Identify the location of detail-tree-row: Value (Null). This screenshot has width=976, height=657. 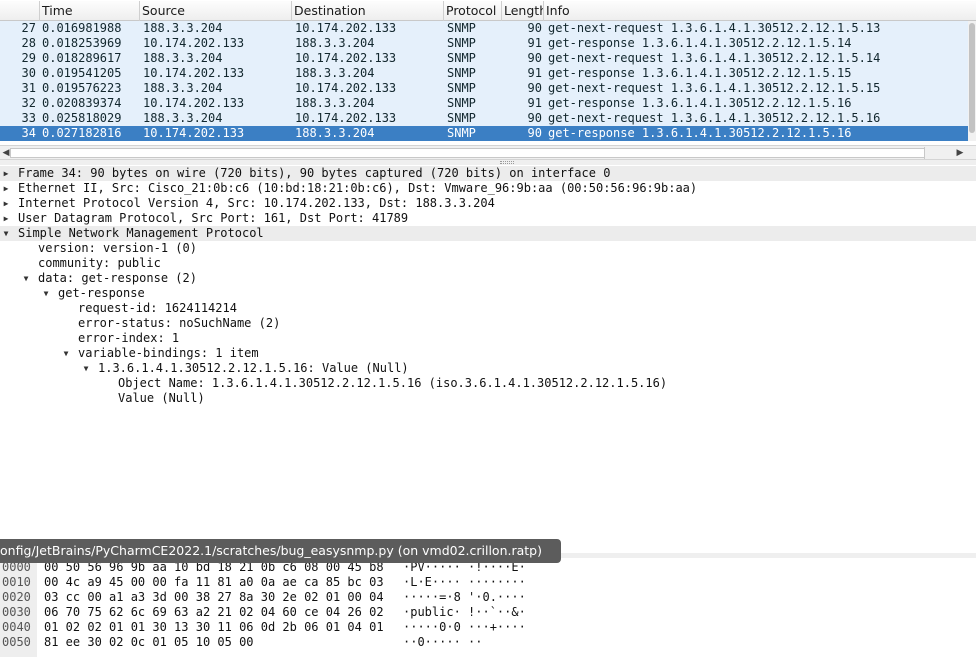
(488, 398).